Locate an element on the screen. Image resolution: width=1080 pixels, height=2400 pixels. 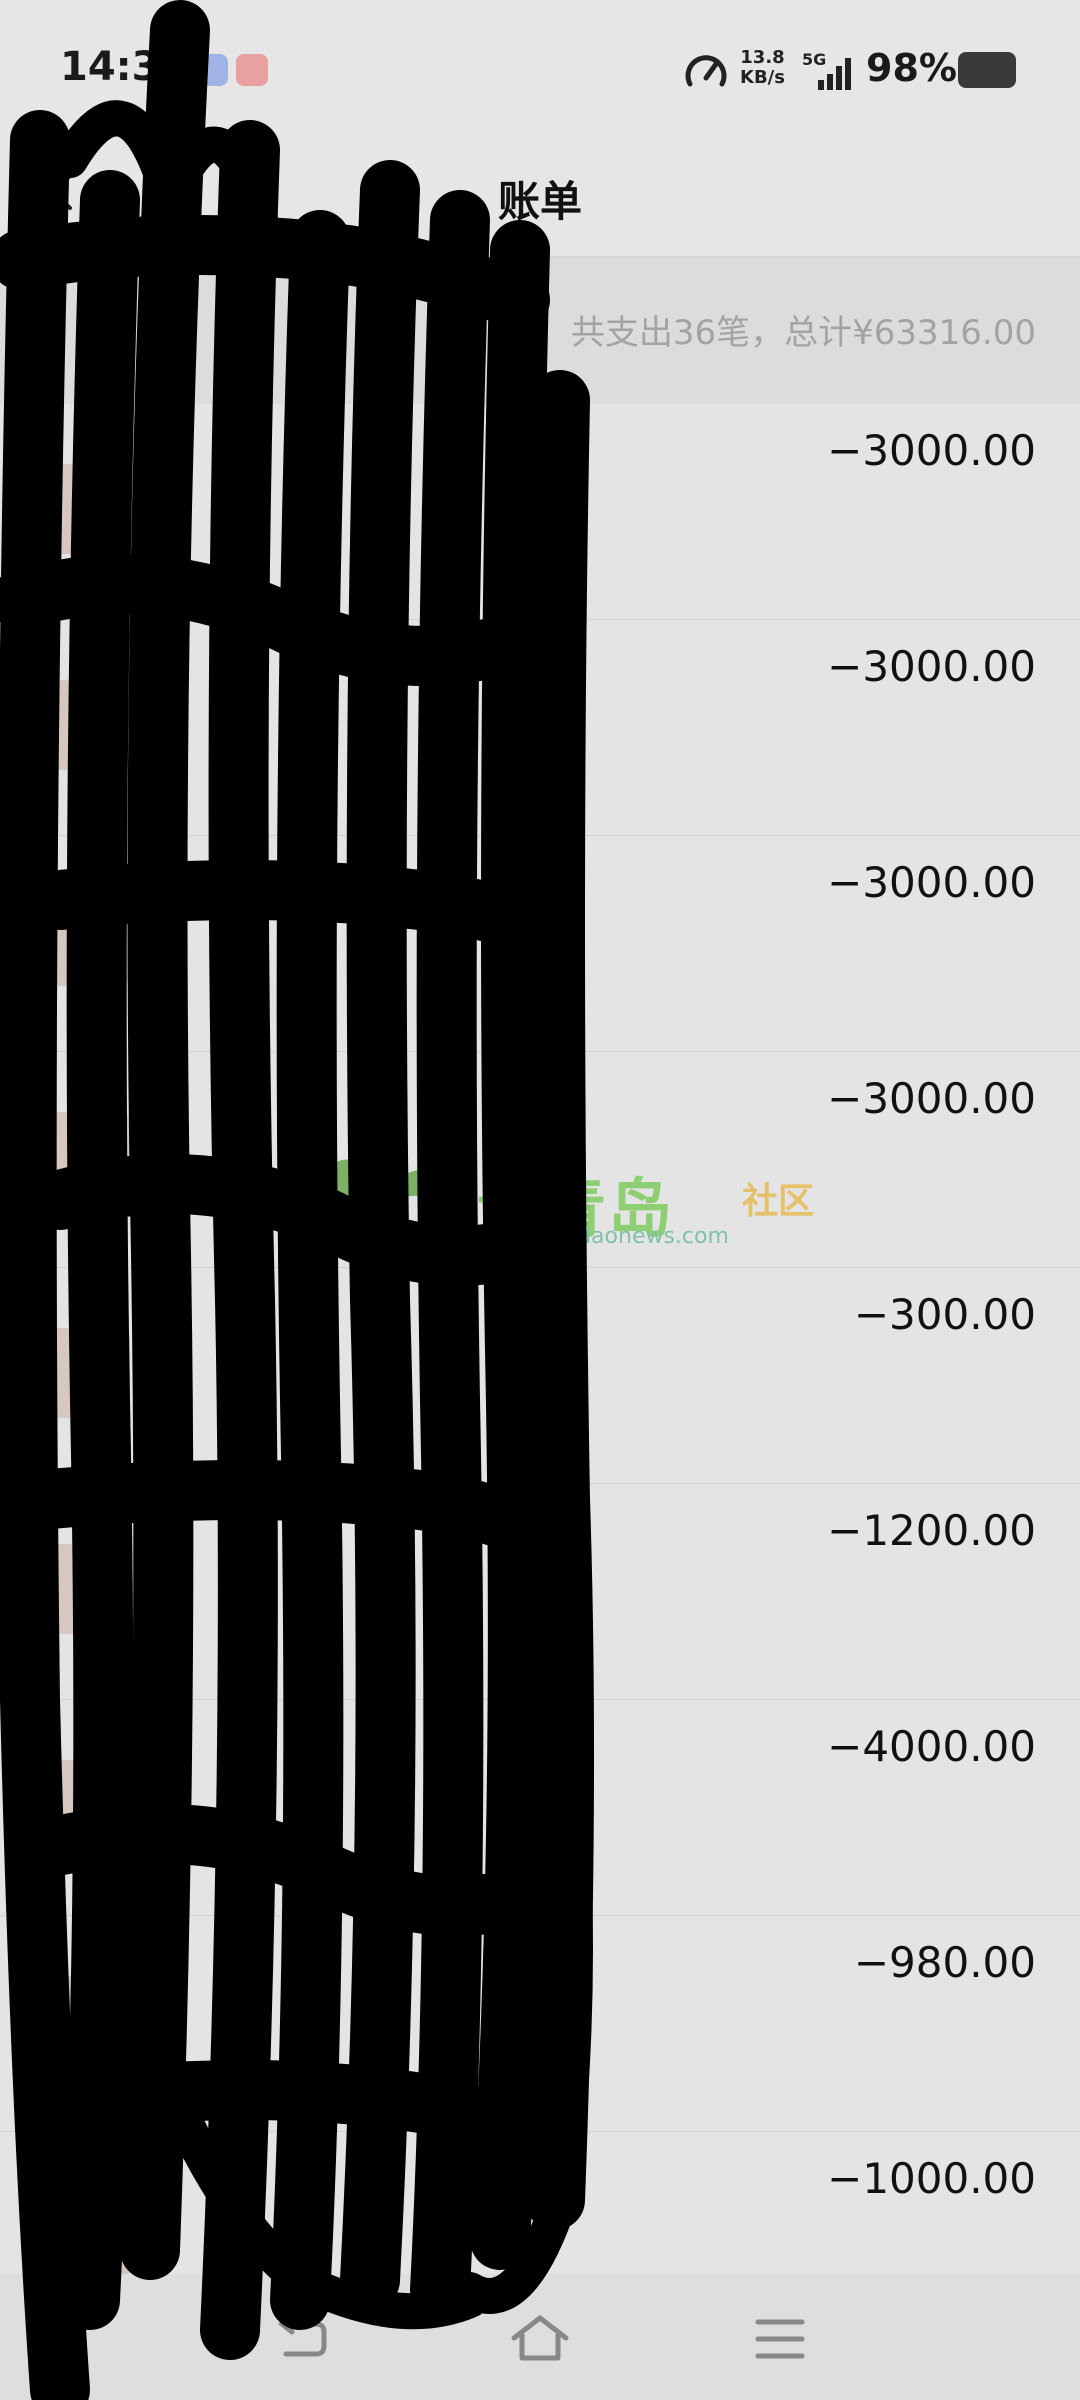
summary-total: 共支出36笔，总计¥63316.00 is located at coordinates (803, 333).